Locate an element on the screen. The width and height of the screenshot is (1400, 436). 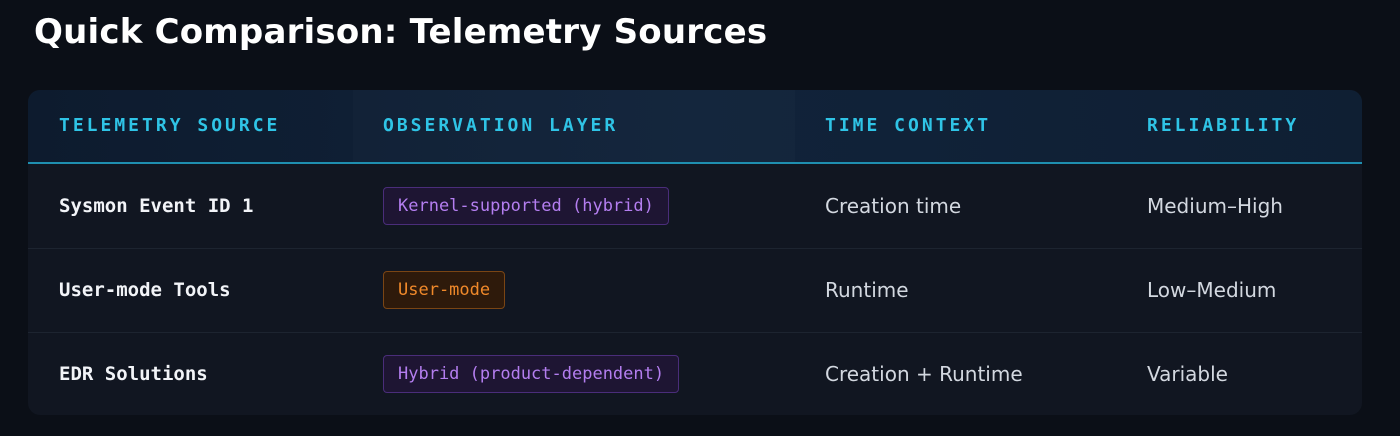
time-context: Creation time is located at coordinates (893, 206).